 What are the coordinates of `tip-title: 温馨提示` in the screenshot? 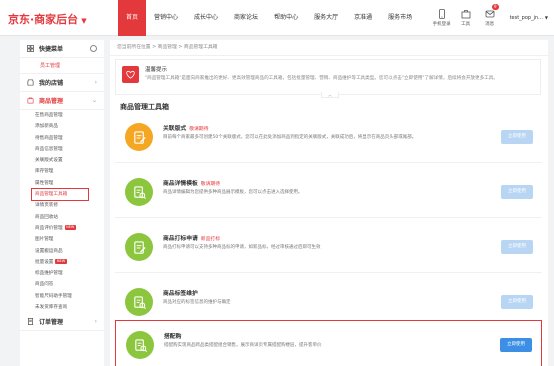 It's located at (156, 70).